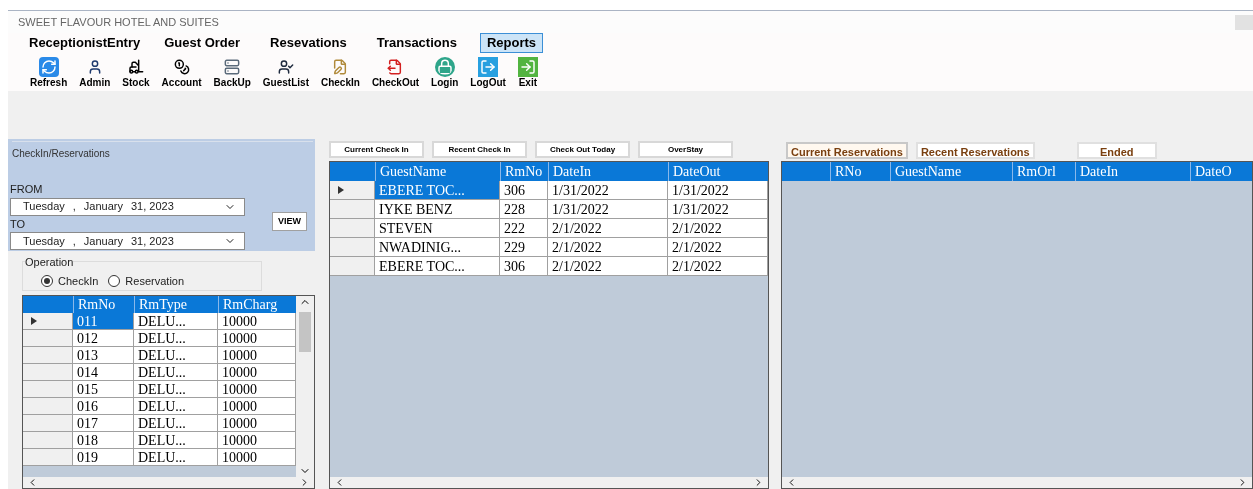 The image size is (1253, 489). I want to click on lock-icon, so click(444, 67).